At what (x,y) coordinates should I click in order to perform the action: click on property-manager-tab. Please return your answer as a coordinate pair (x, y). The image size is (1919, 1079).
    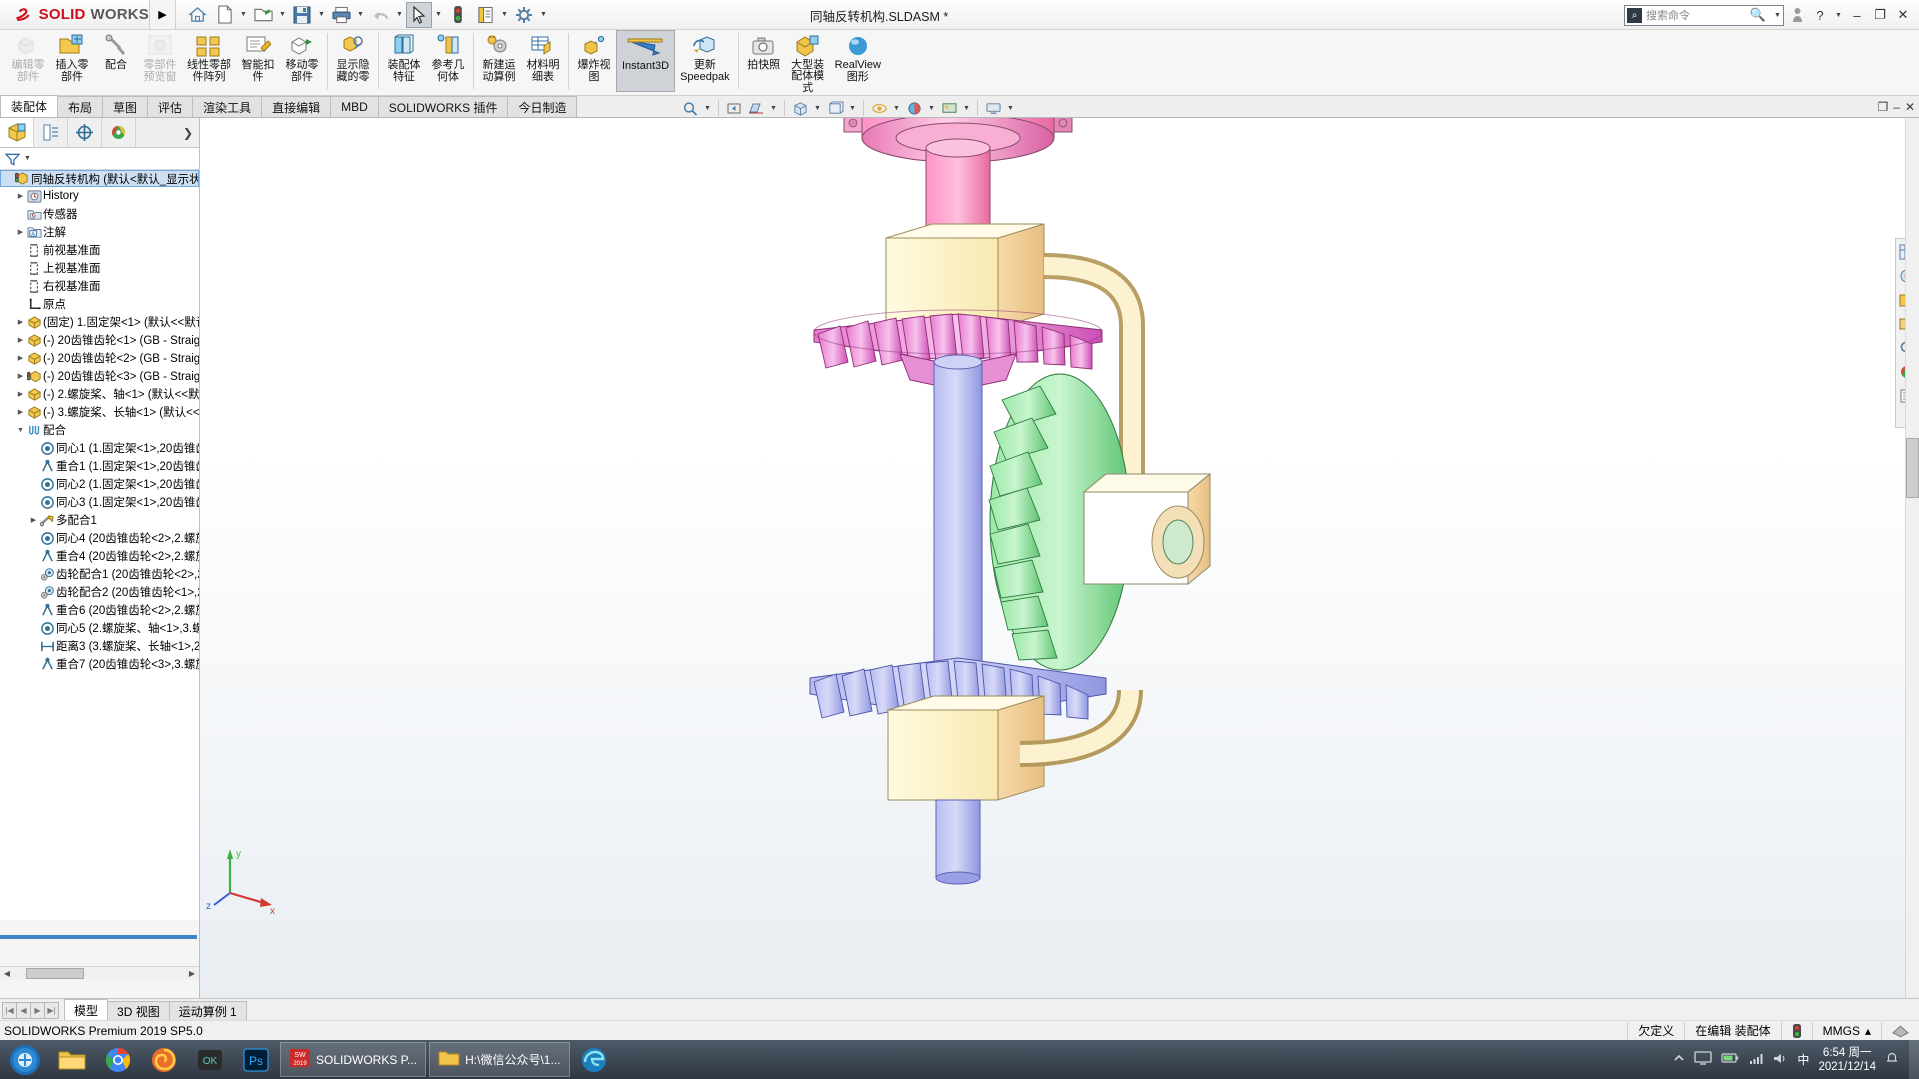
    Looking at the image, I should click on (51, 132).